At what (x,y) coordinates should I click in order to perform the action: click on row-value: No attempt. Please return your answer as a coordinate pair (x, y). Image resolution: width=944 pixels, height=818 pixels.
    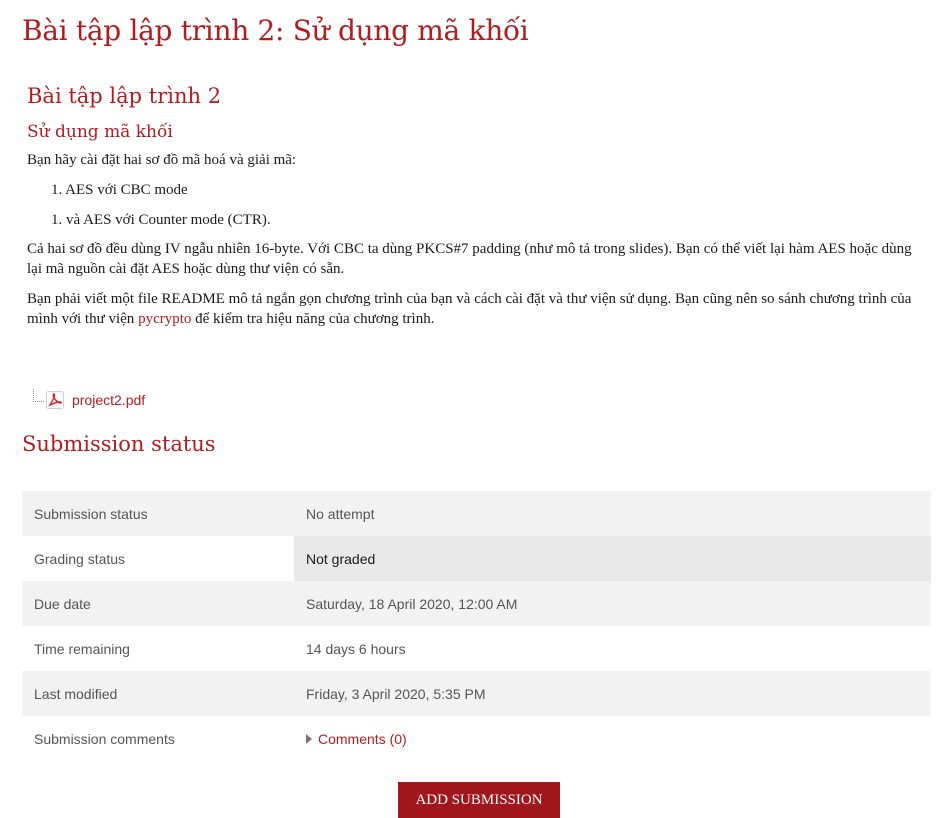
    Looking at the image, I should click on (612, 513).